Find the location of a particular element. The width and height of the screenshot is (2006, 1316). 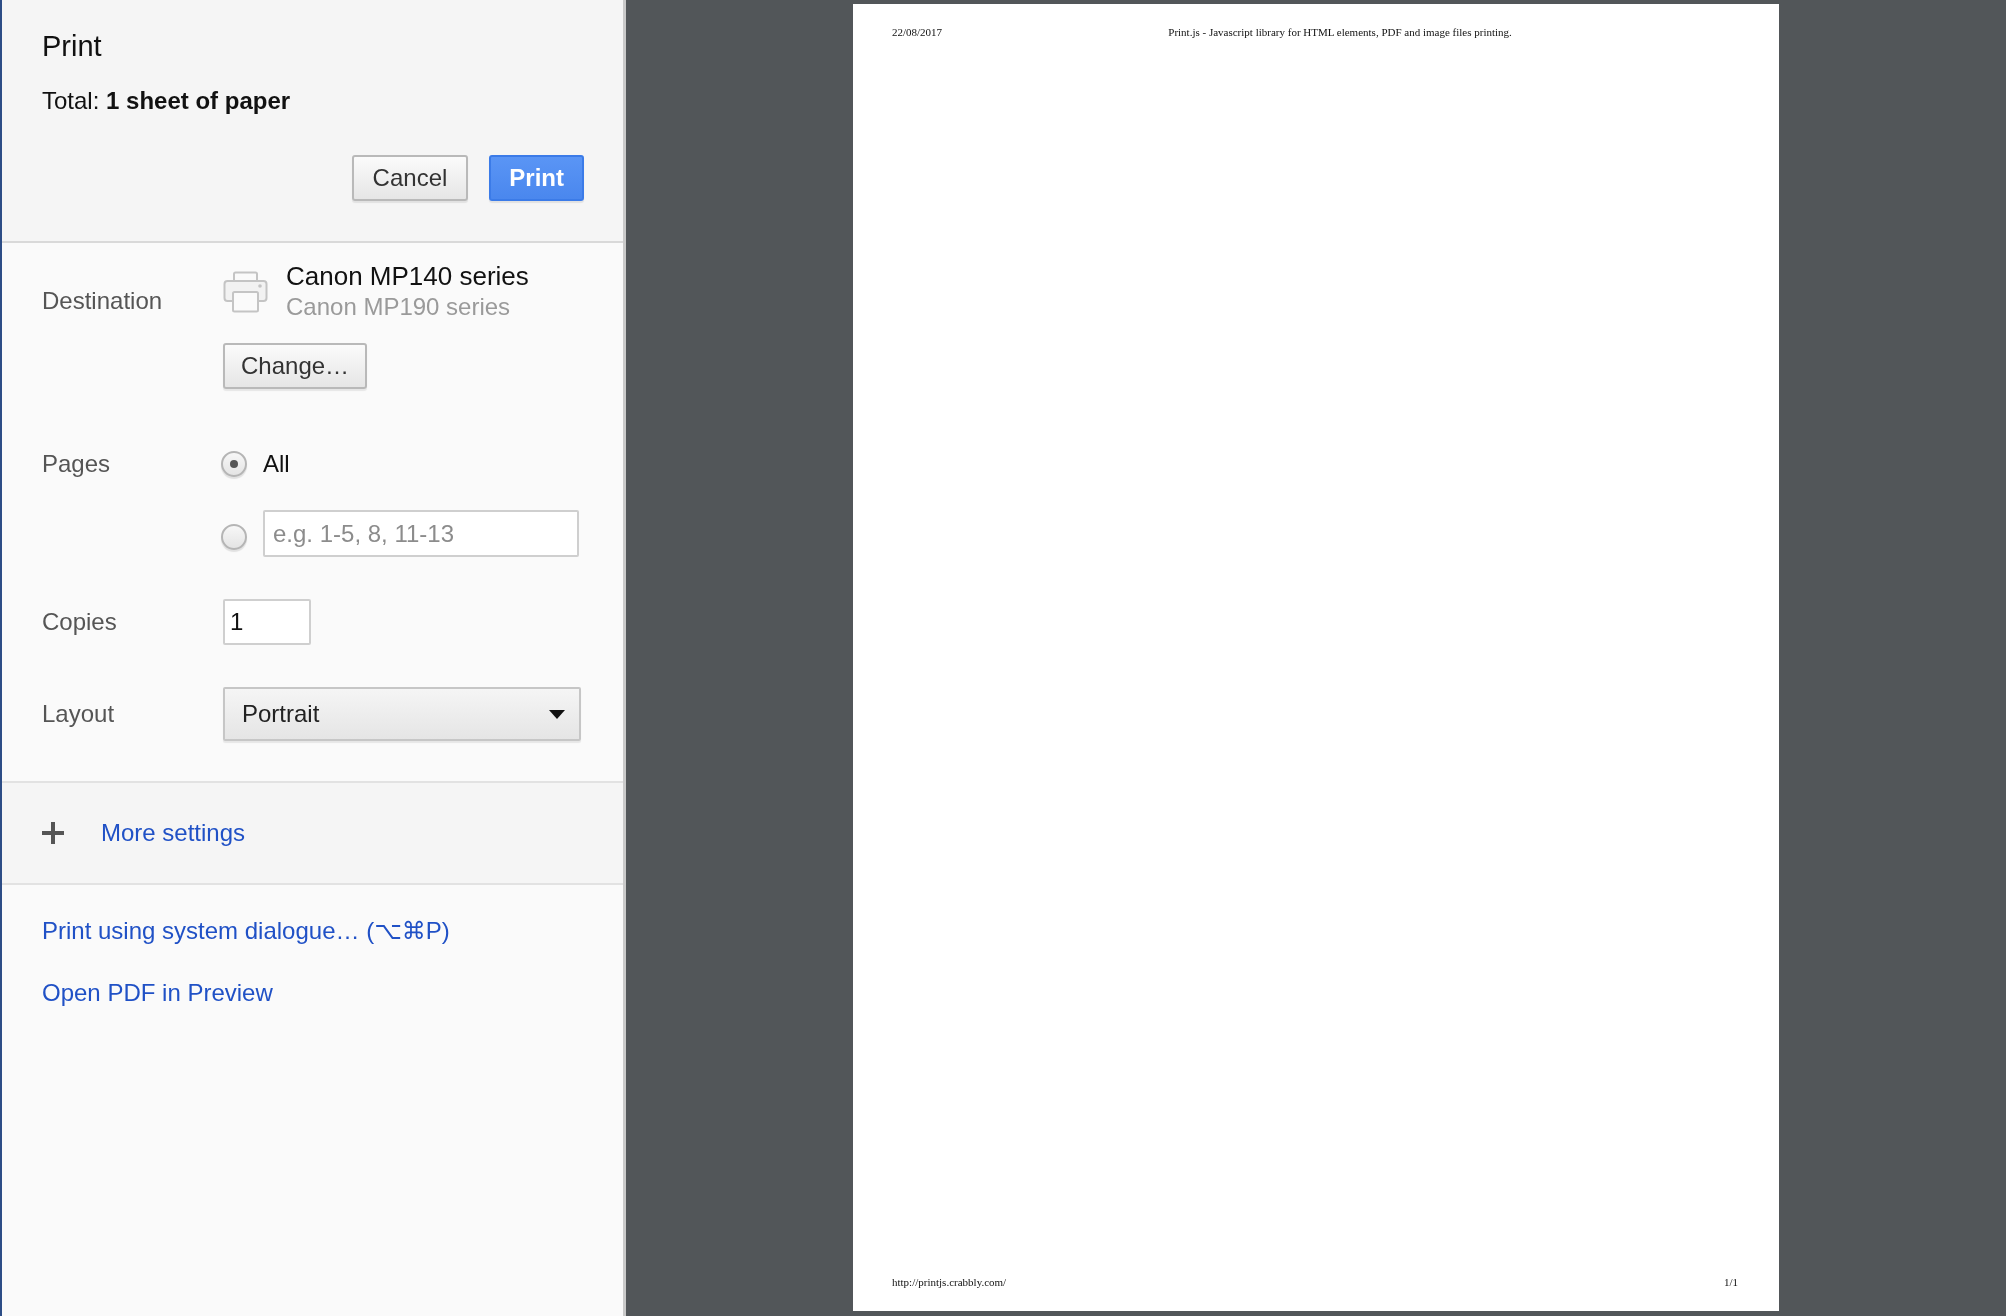

page-number: 1/1 is located at coordinates (1730, 1282).